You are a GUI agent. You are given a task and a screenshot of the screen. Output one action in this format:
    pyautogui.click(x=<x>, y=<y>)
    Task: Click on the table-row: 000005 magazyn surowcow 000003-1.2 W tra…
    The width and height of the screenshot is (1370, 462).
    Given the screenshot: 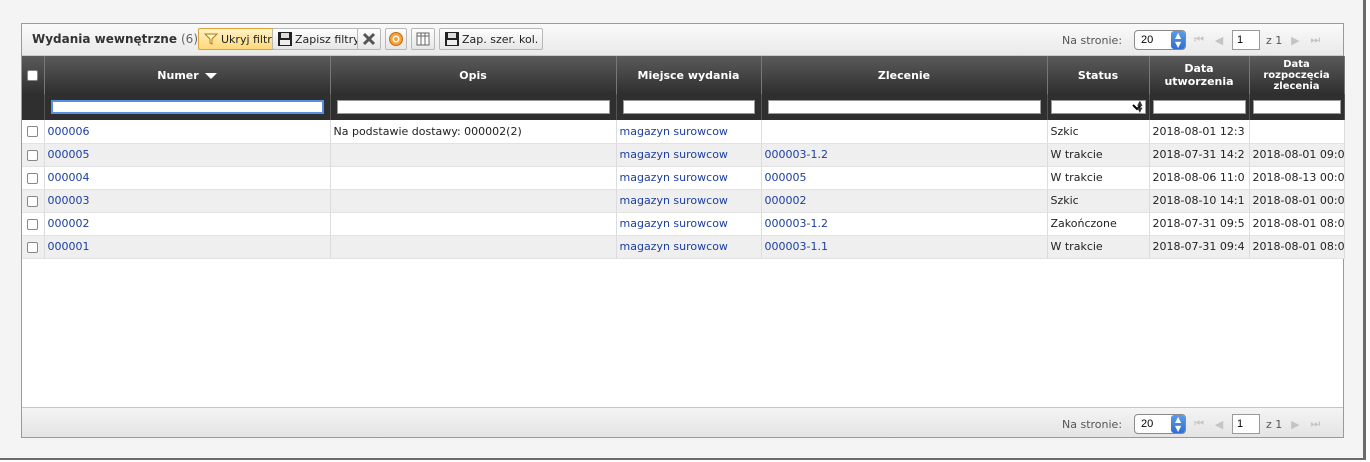 What is the action you would take?
    pyautogui.click(x=683, y=155)
    